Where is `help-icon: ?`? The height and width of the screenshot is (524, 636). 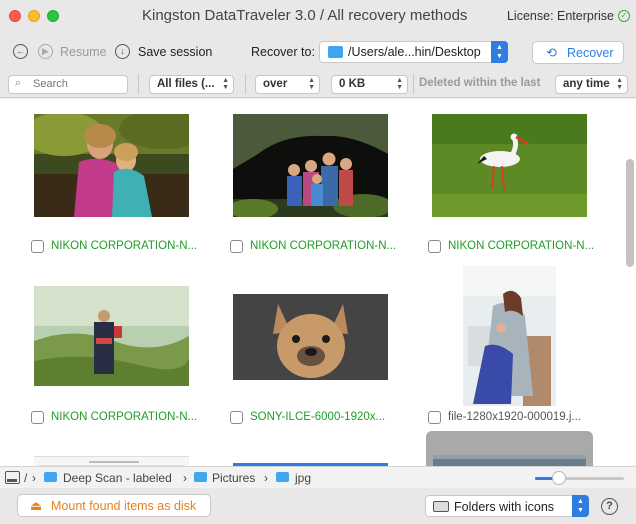
help-icon: ? is located at coordinates (609, 506).